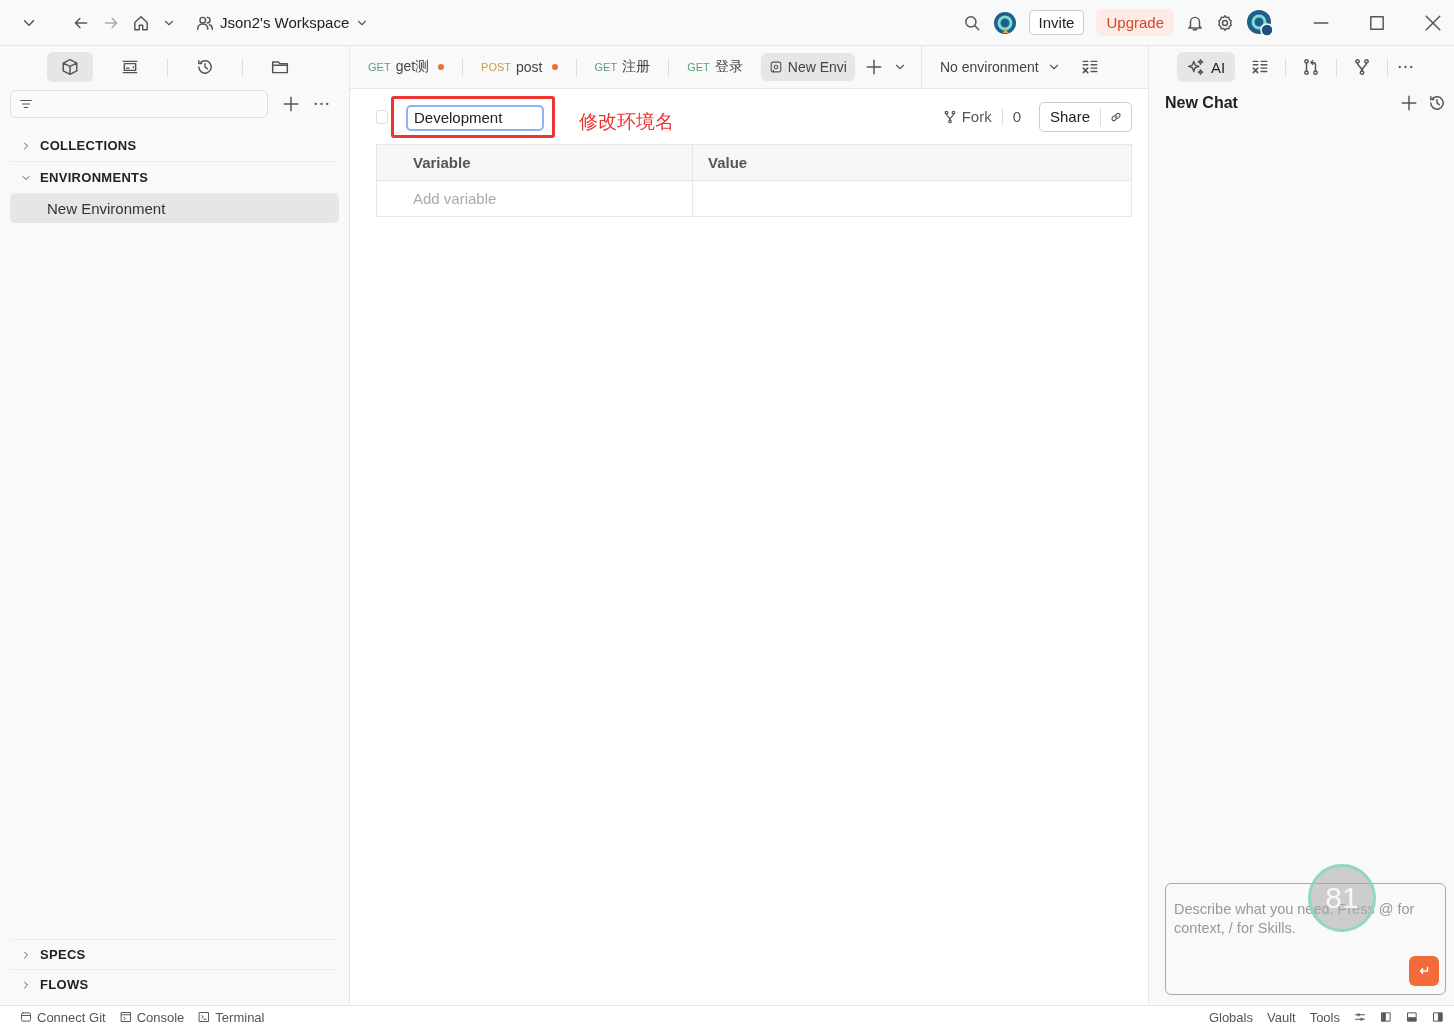 Image resolution: width=1454 pixels, height=1028 pixels. I want to click on checkbox, so click(382, 116).